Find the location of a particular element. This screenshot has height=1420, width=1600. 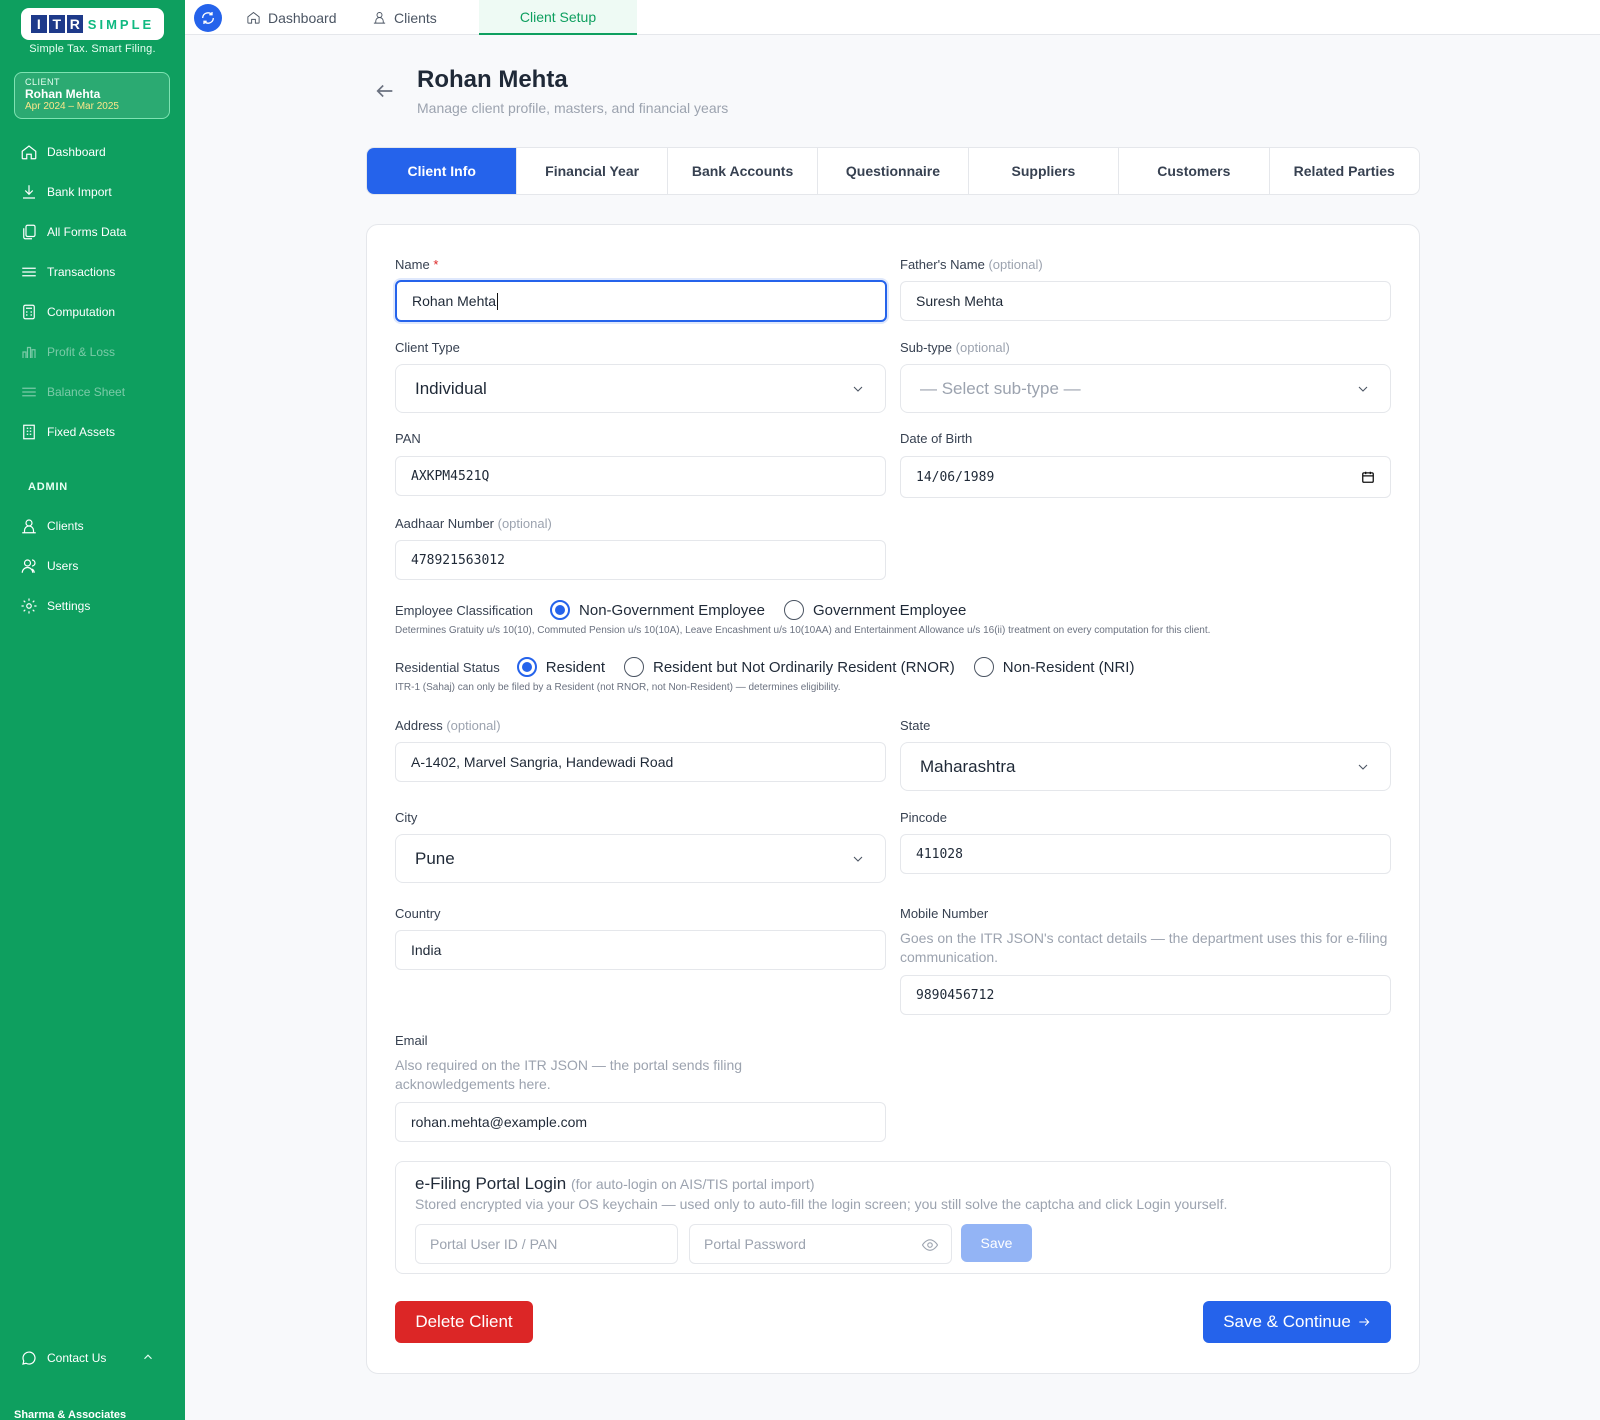

eye-icon is located at coordinates (930, 1245).